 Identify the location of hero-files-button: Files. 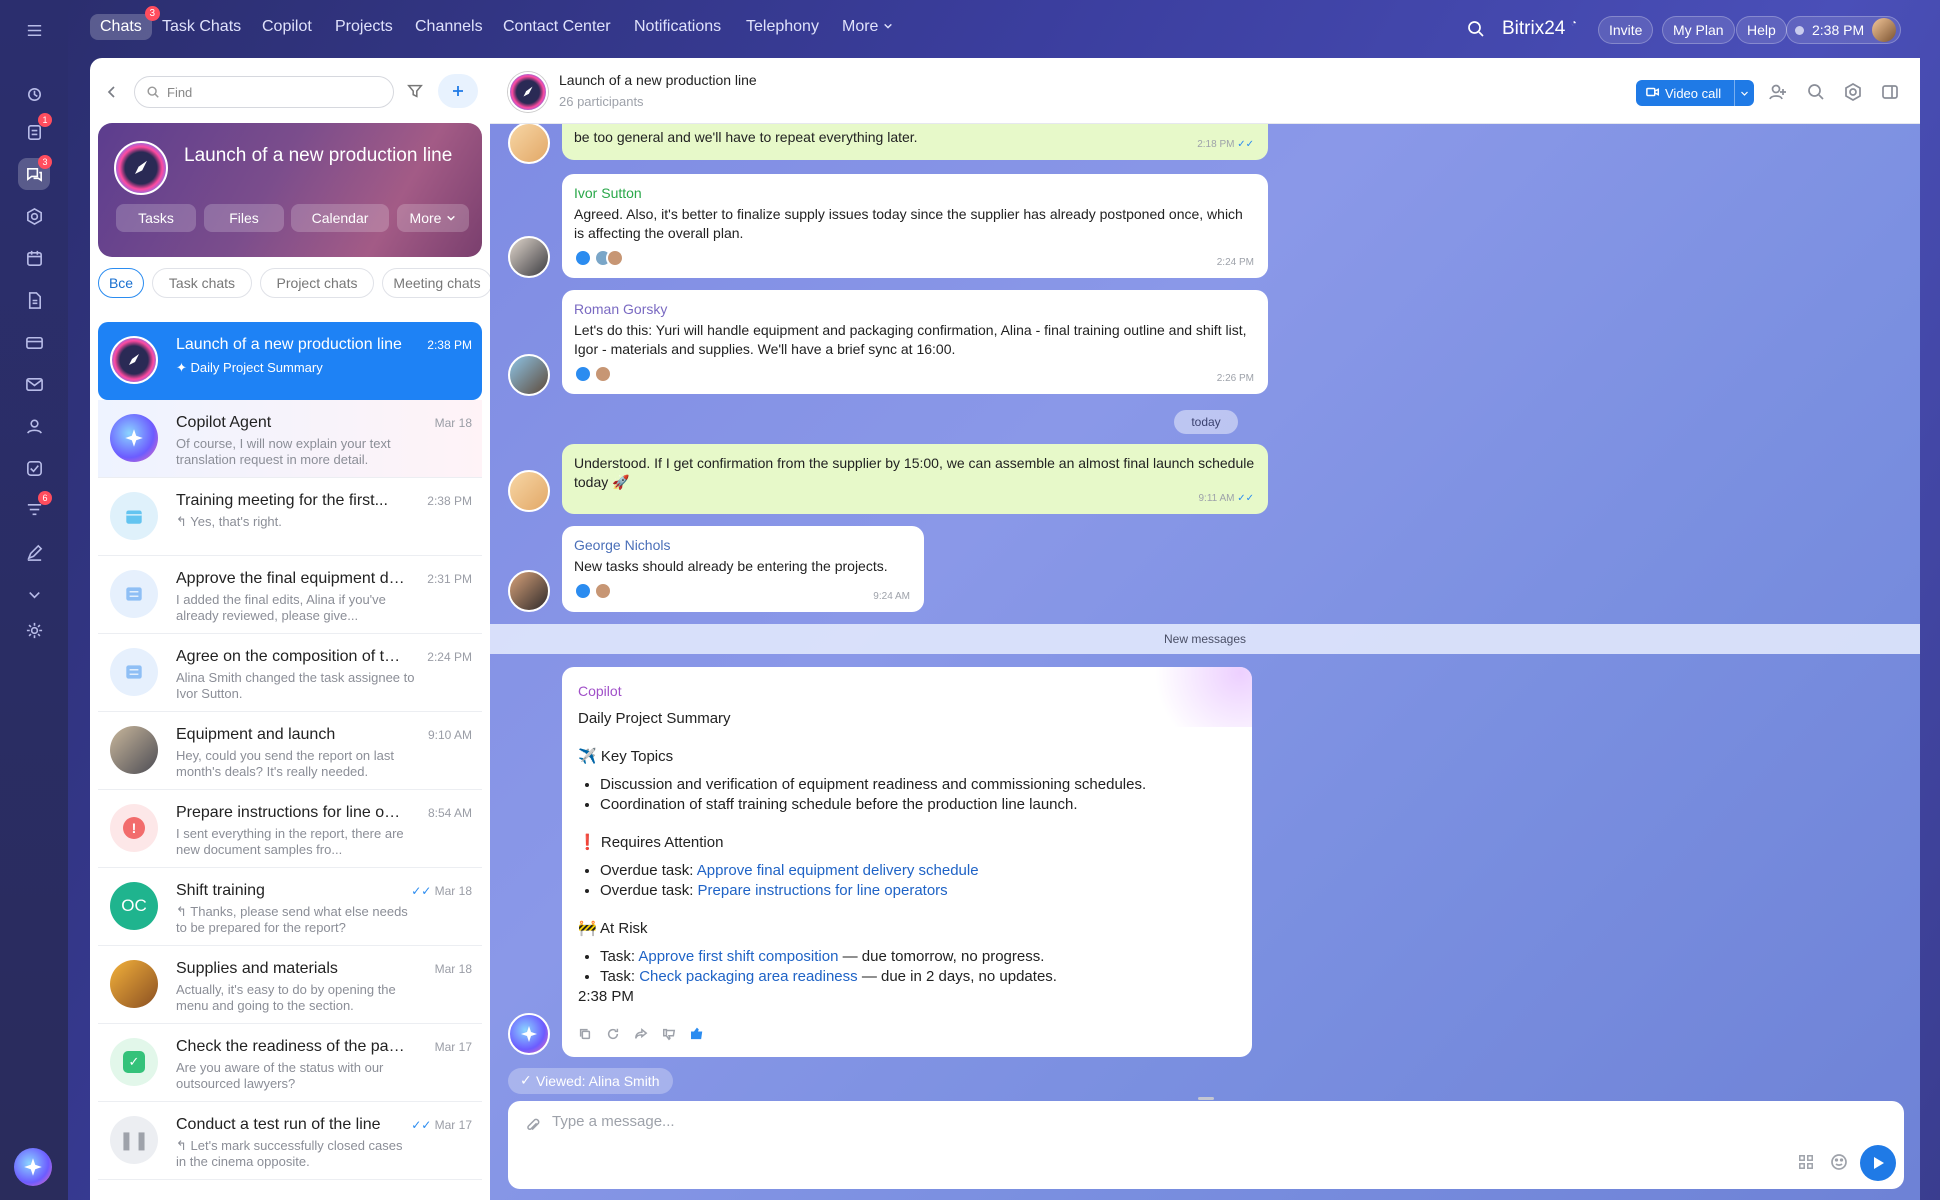
(244, 218).